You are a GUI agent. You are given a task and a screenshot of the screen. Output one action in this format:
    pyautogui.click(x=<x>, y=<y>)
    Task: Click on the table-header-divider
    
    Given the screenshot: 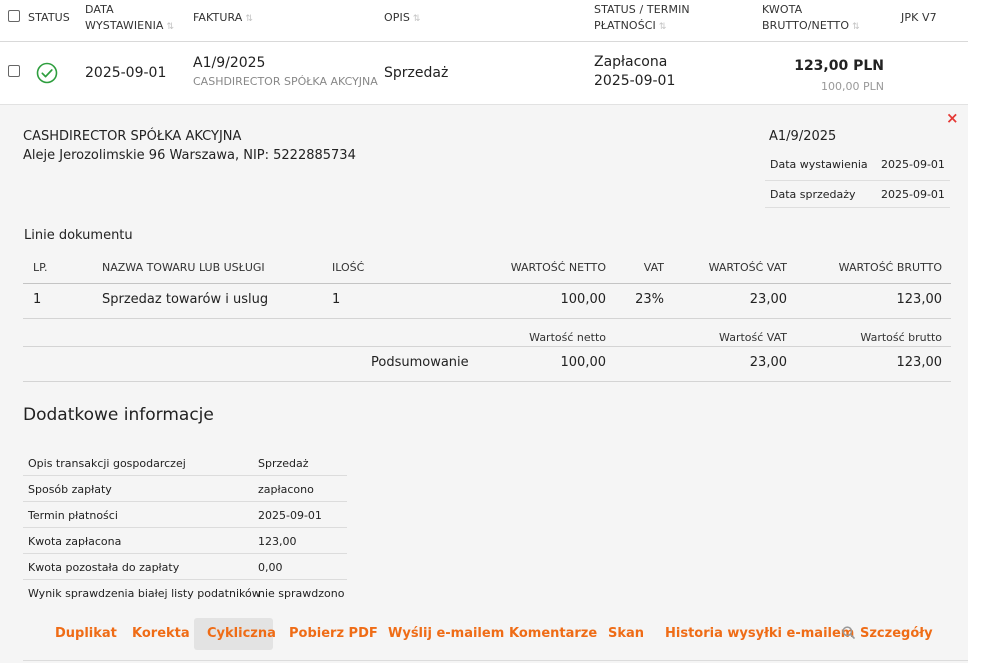 What is the action you would take?
    pyautogui.click(x=487, y=283)
    